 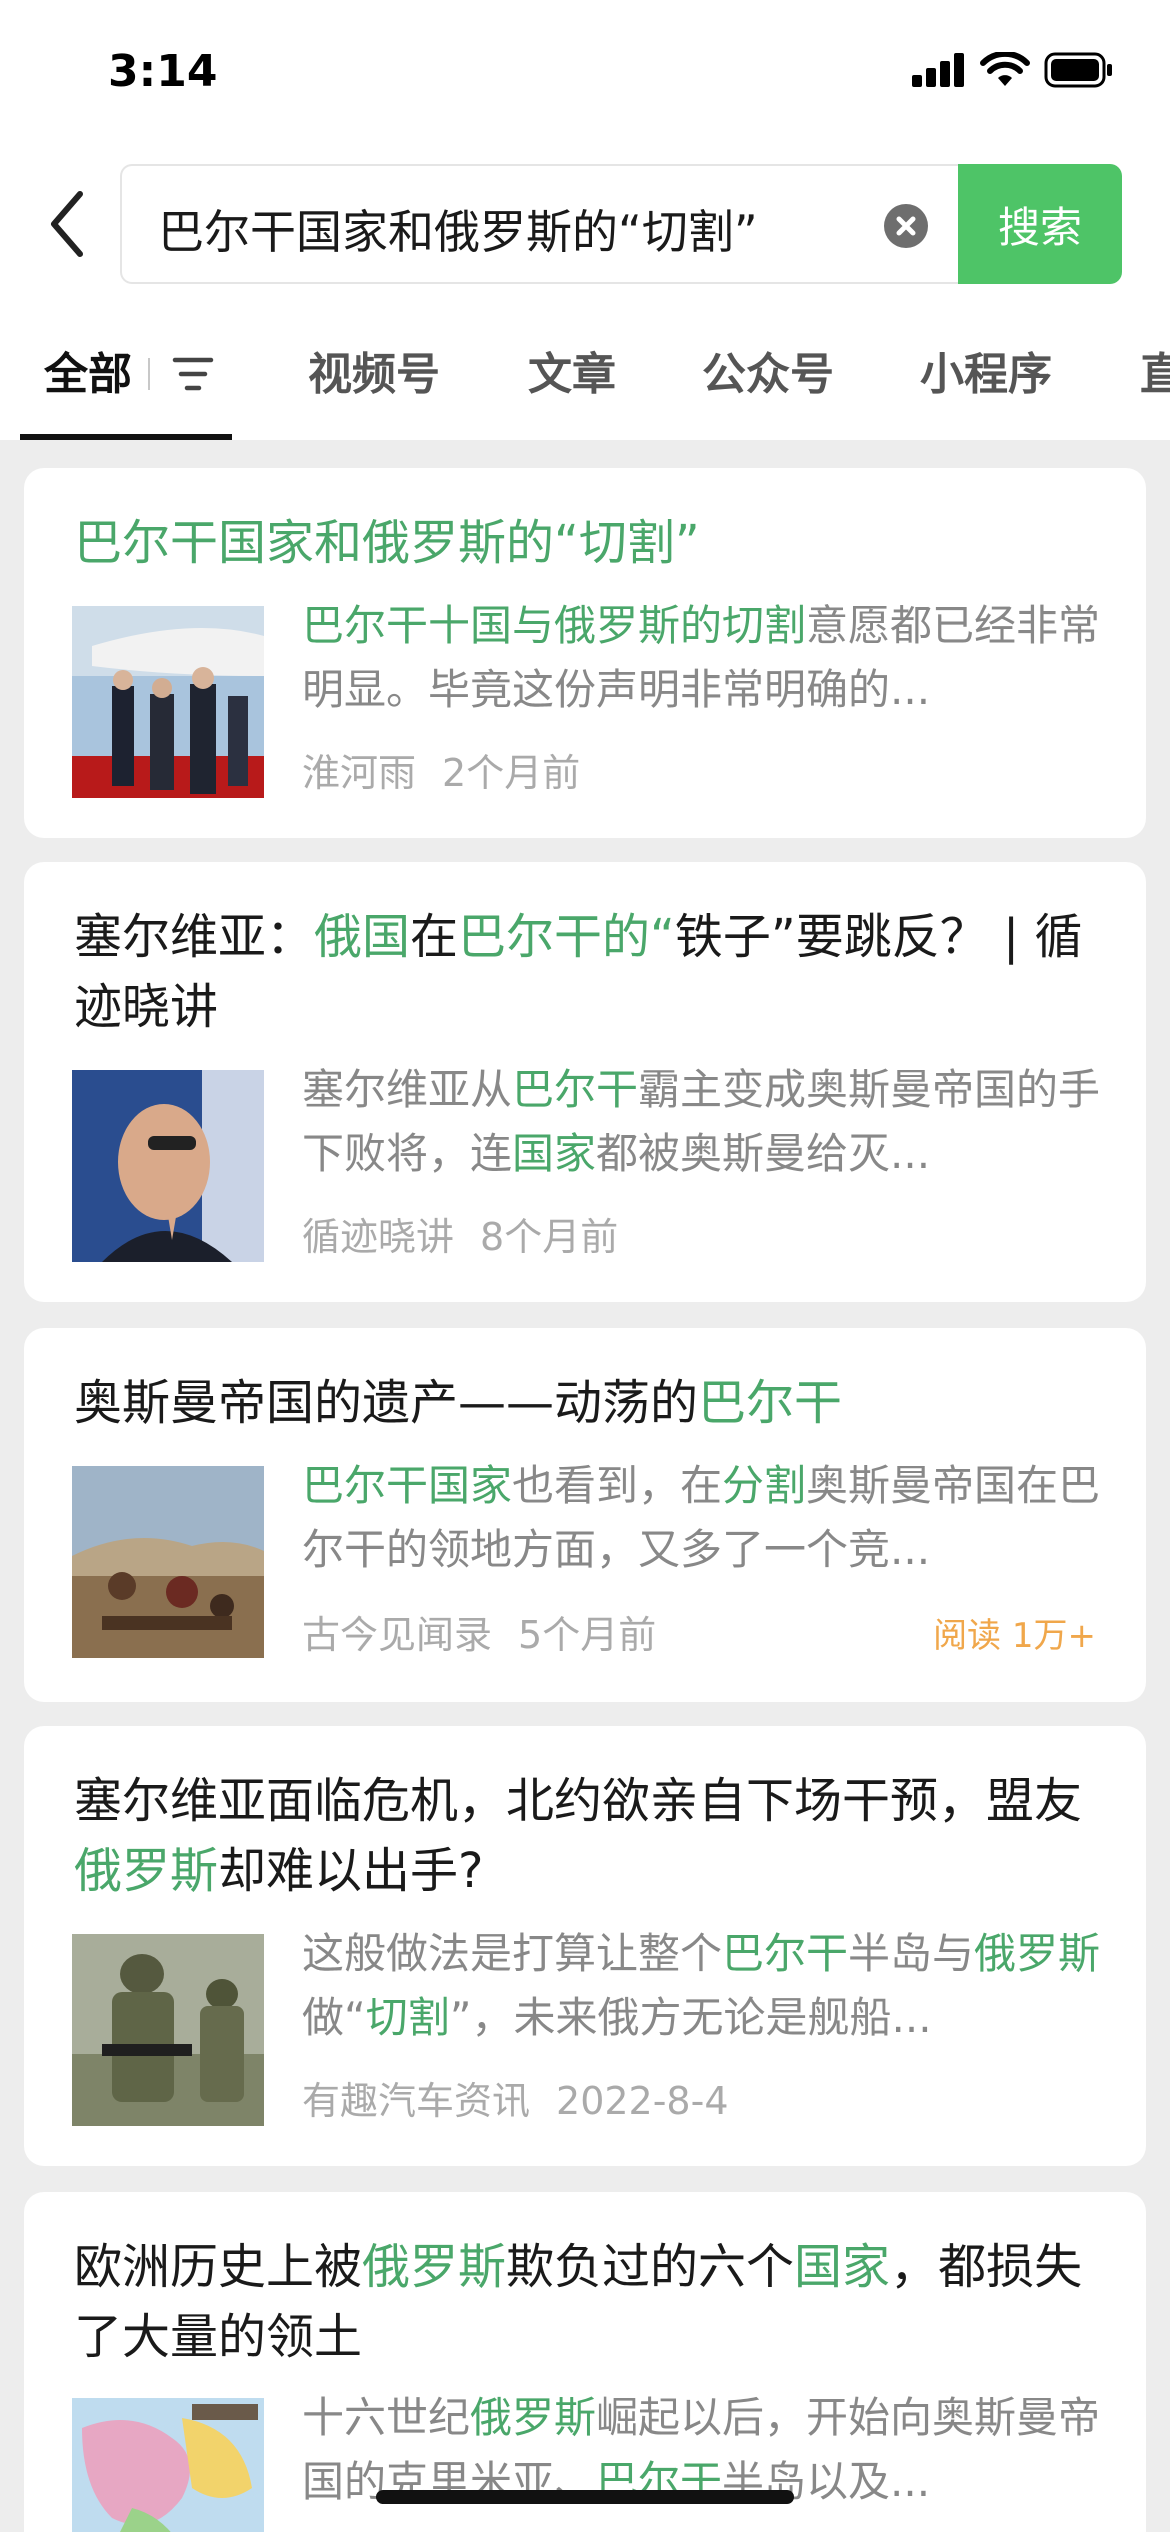 What do you see at coordinates (1078, 70) in the screenshot?
I see `battery-icon` at bounding box center [1078, 70].